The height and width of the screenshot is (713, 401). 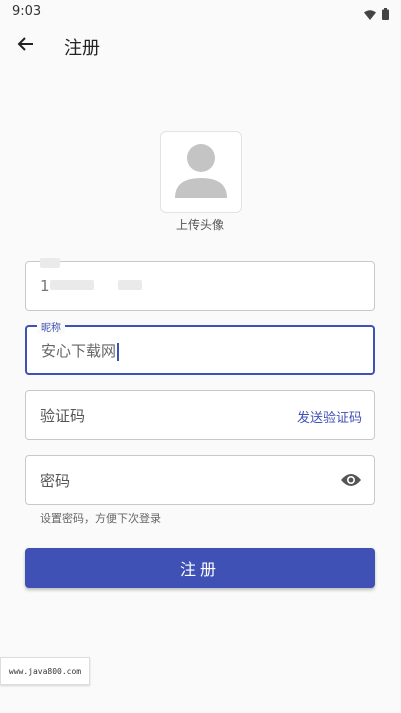 What do you see at coordinates (200, 347) in the screenshot?
I see `nickname-field: 昵称 安心下载网` at bounding box center [200, 347].